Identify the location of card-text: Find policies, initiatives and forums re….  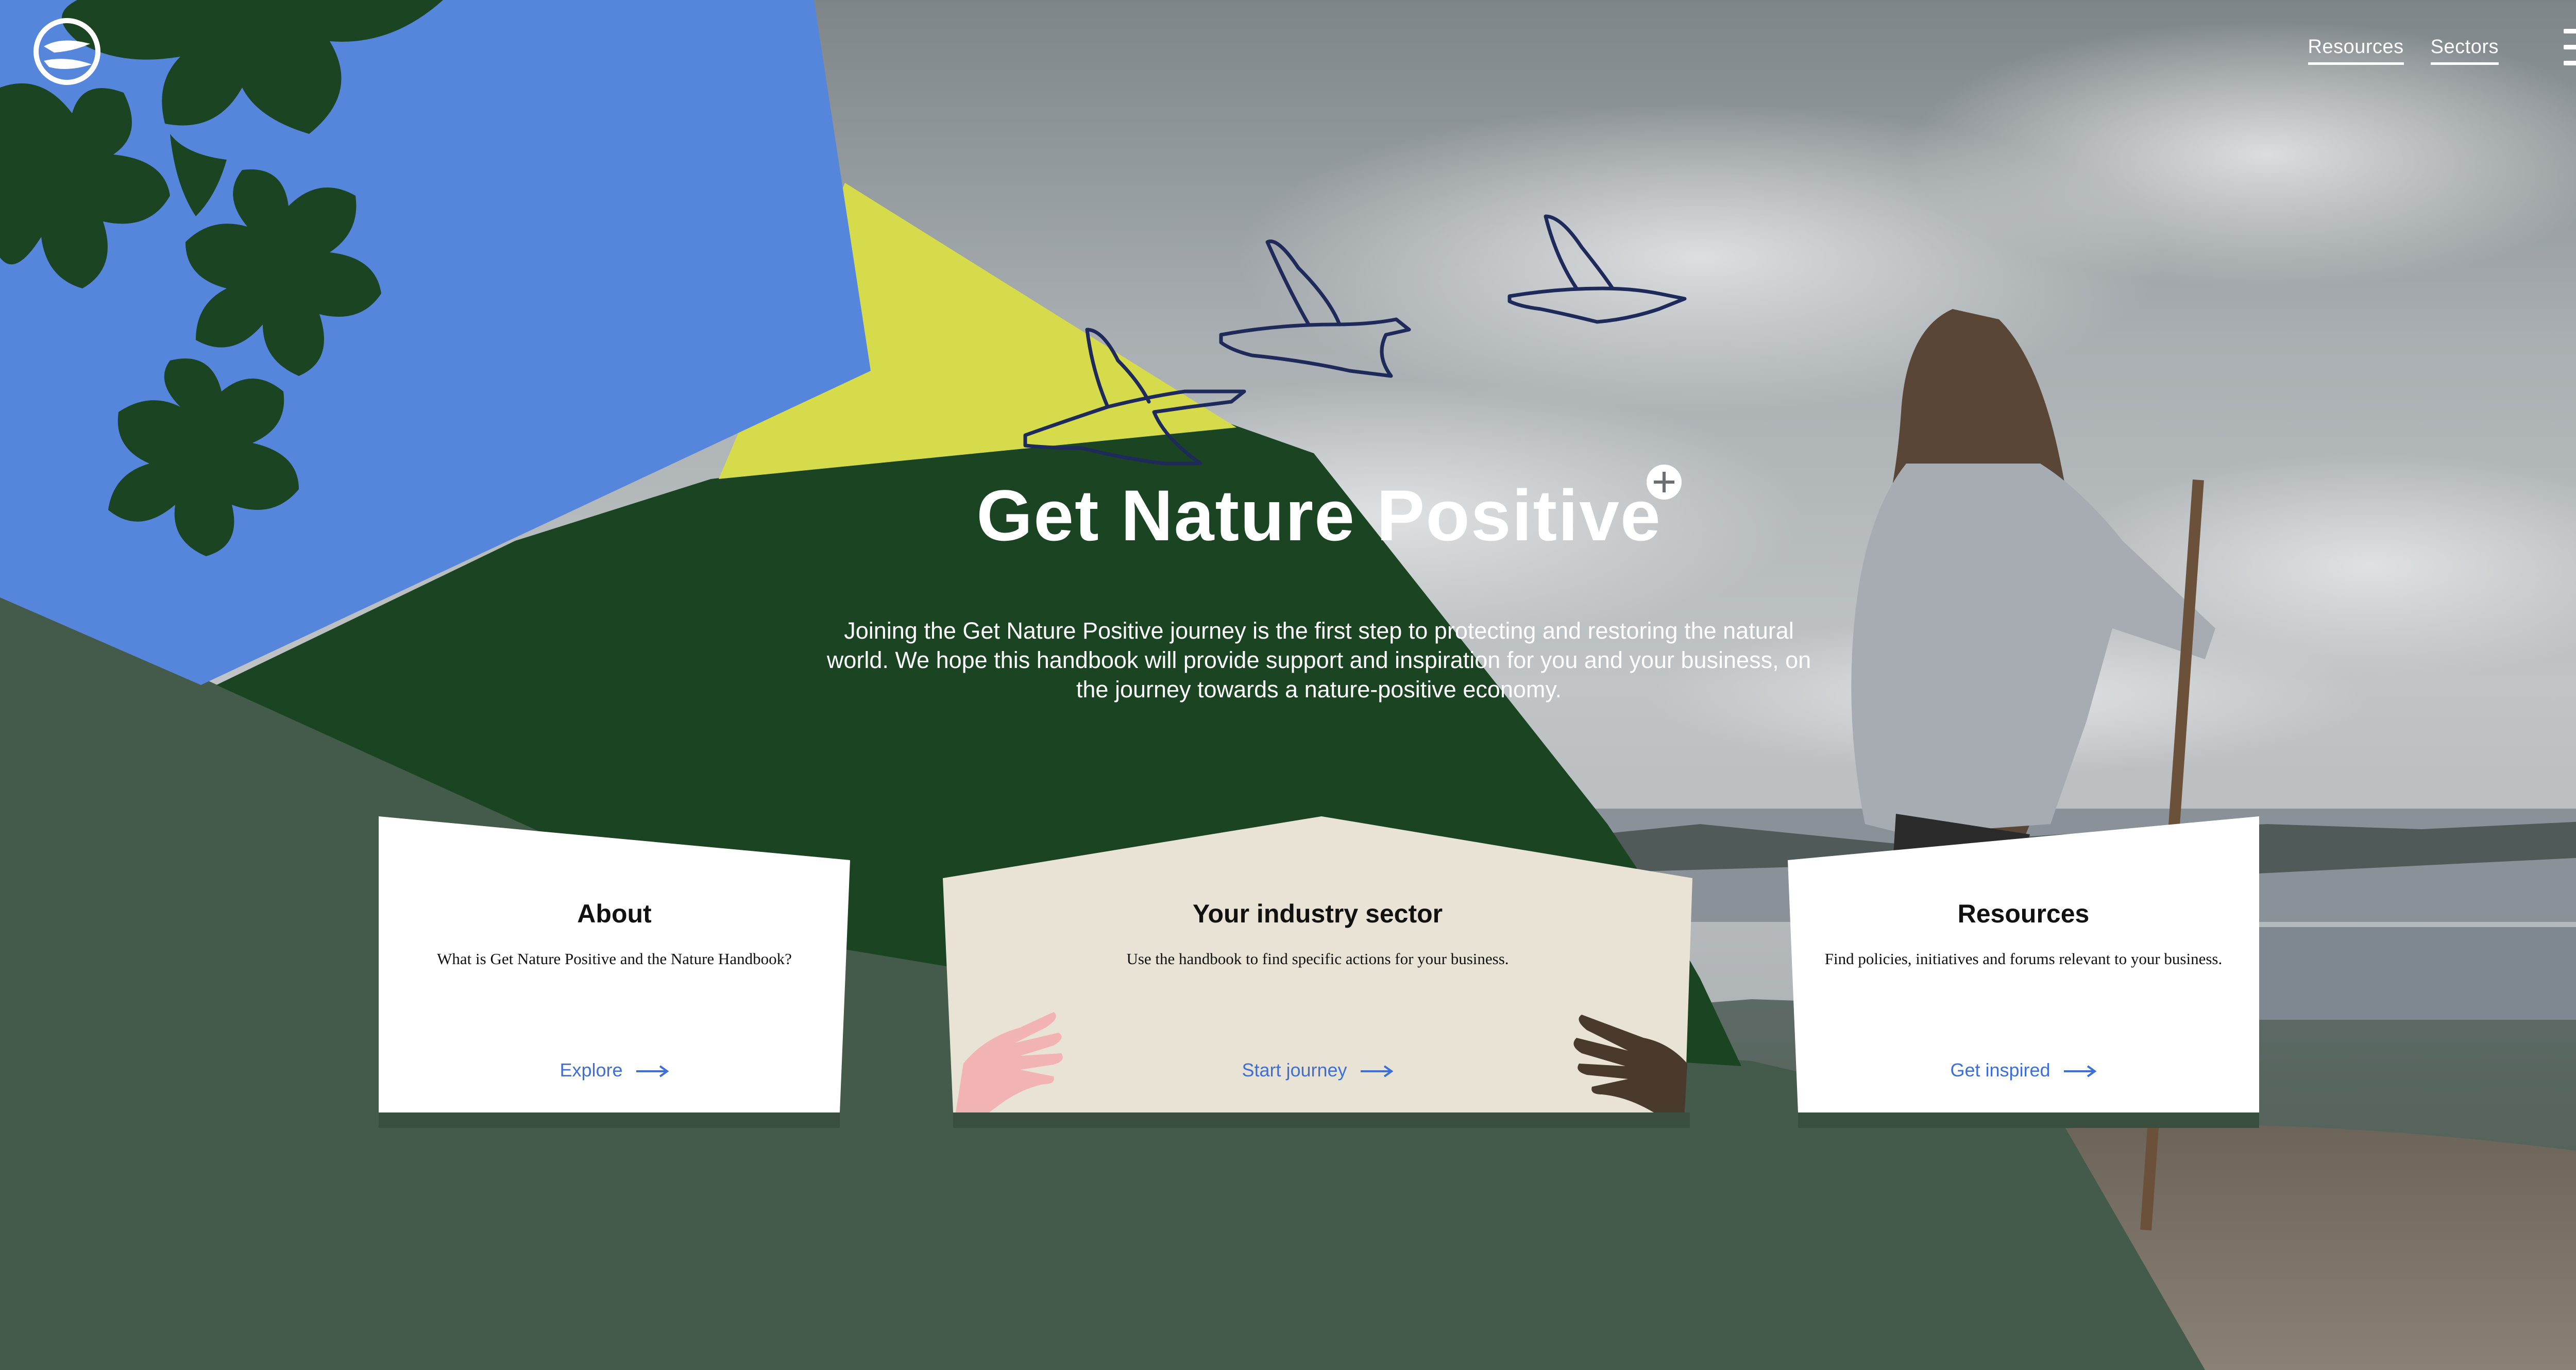
(2023, 959).